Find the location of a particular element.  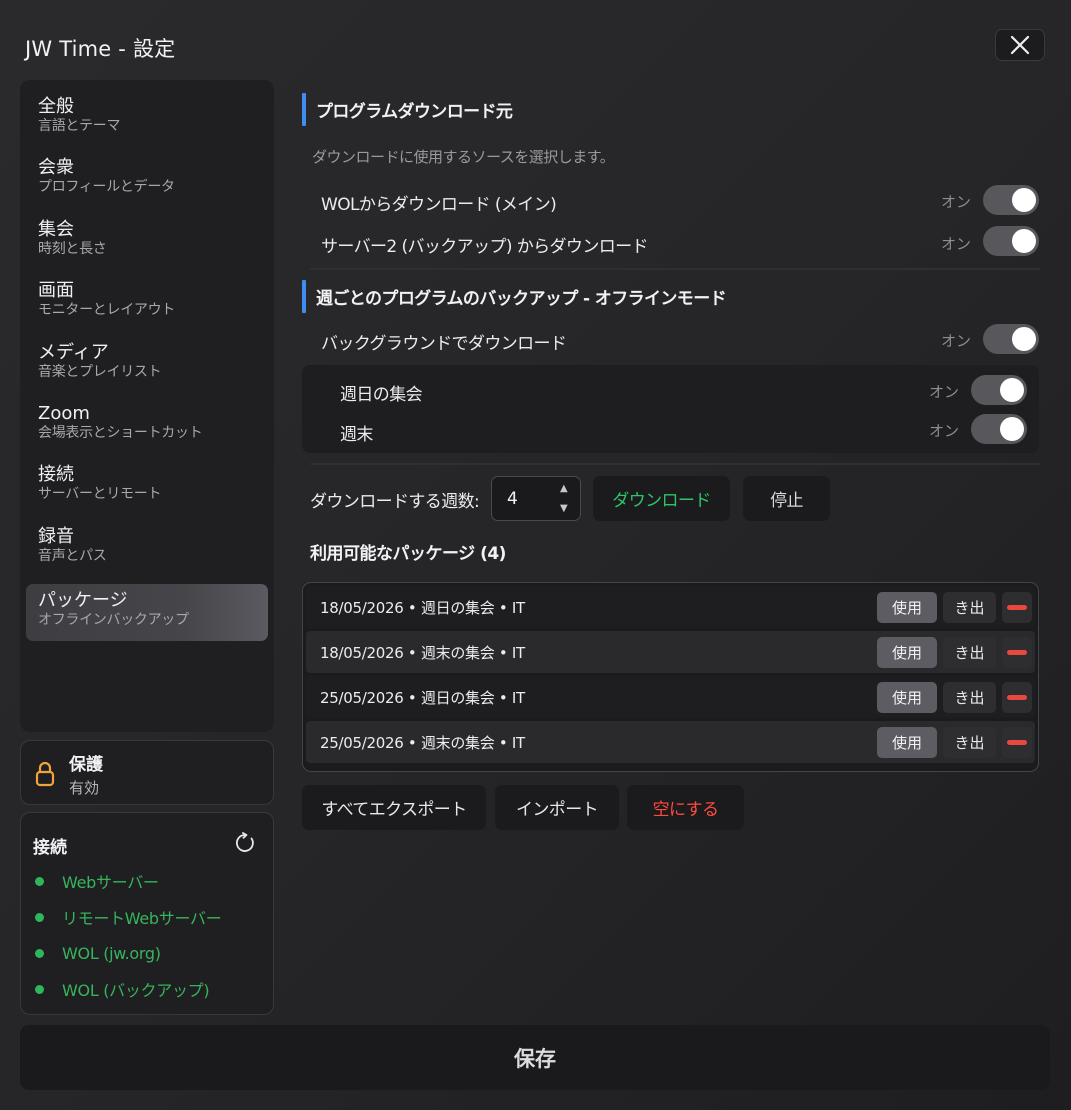

save-button: 保存 is located at coordinates (535, 1057).